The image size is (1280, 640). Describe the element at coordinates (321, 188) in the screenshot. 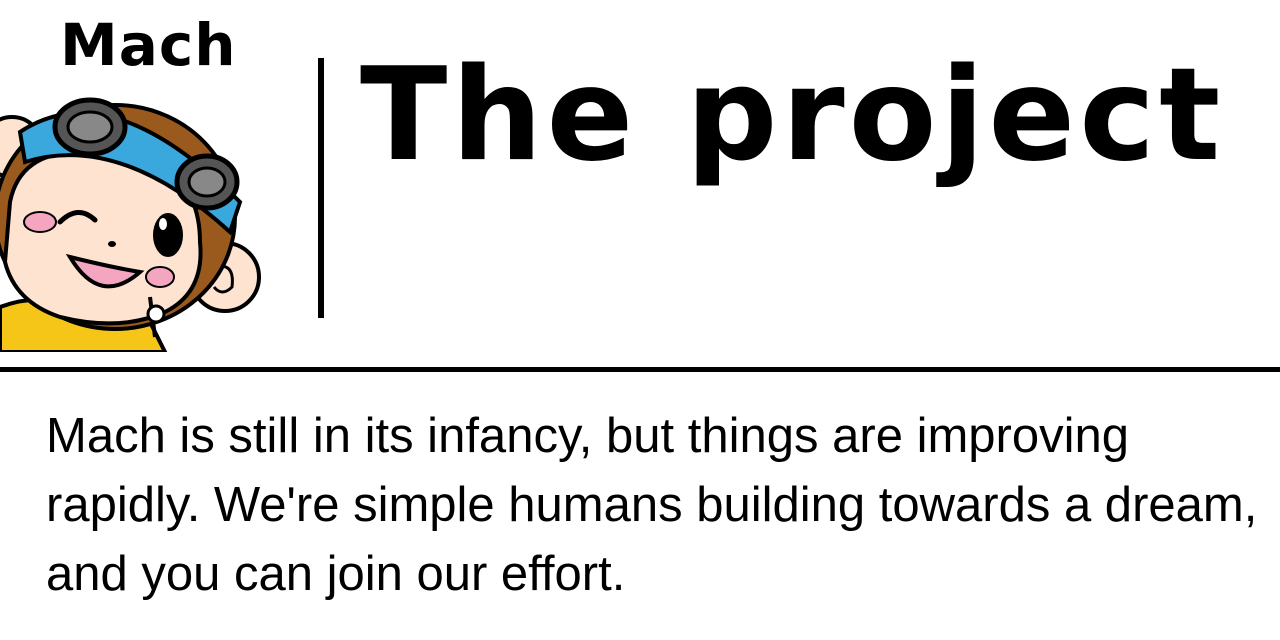

I see `vertical-divider` at that location.